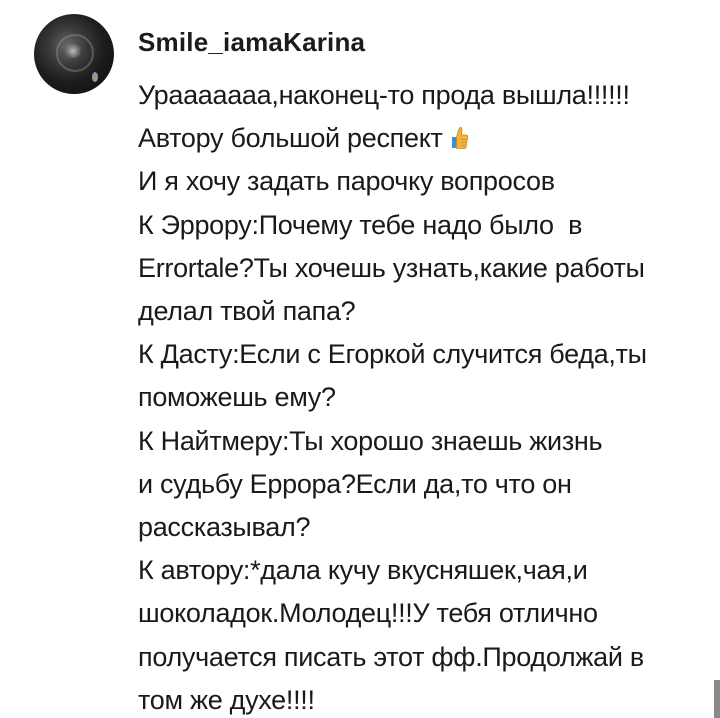  Describe the element at coordinates (73, 51) in the screenshot. I see `avatar-glint-detail` at that location.